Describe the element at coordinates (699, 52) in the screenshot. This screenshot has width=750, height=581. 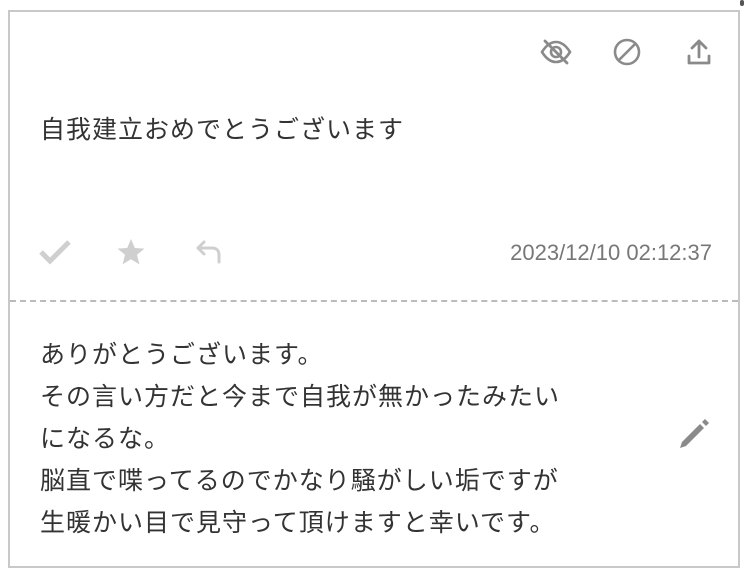
I see `upload-icon` at that location.